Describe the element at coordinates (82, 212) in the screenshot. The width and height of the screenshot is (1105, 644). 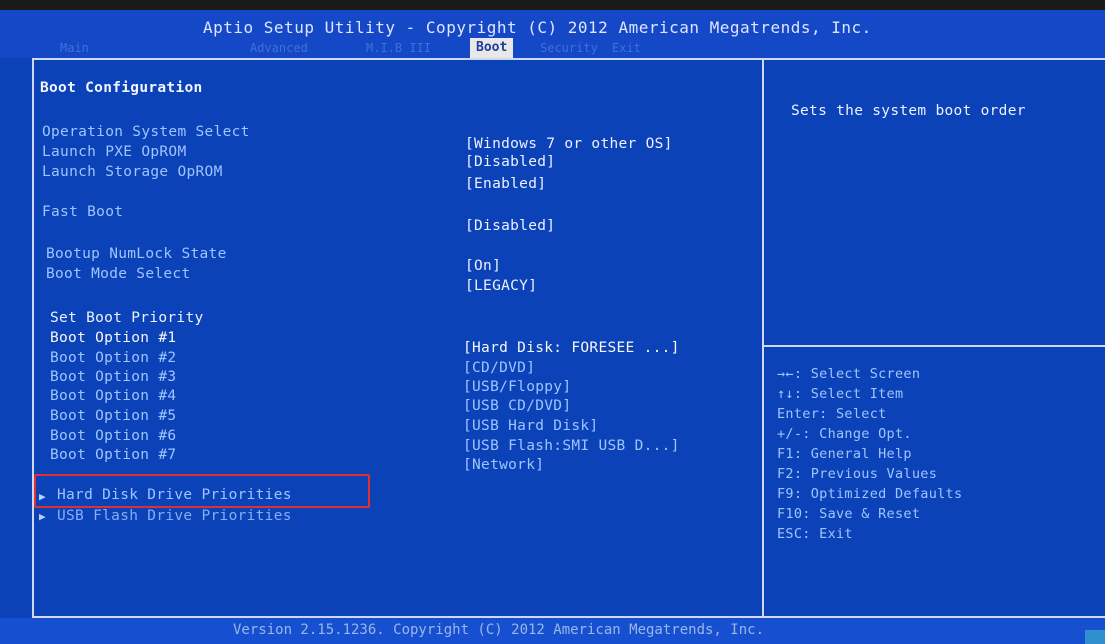
I see `setting-label-fast-boot: Fast Boot` at that location.